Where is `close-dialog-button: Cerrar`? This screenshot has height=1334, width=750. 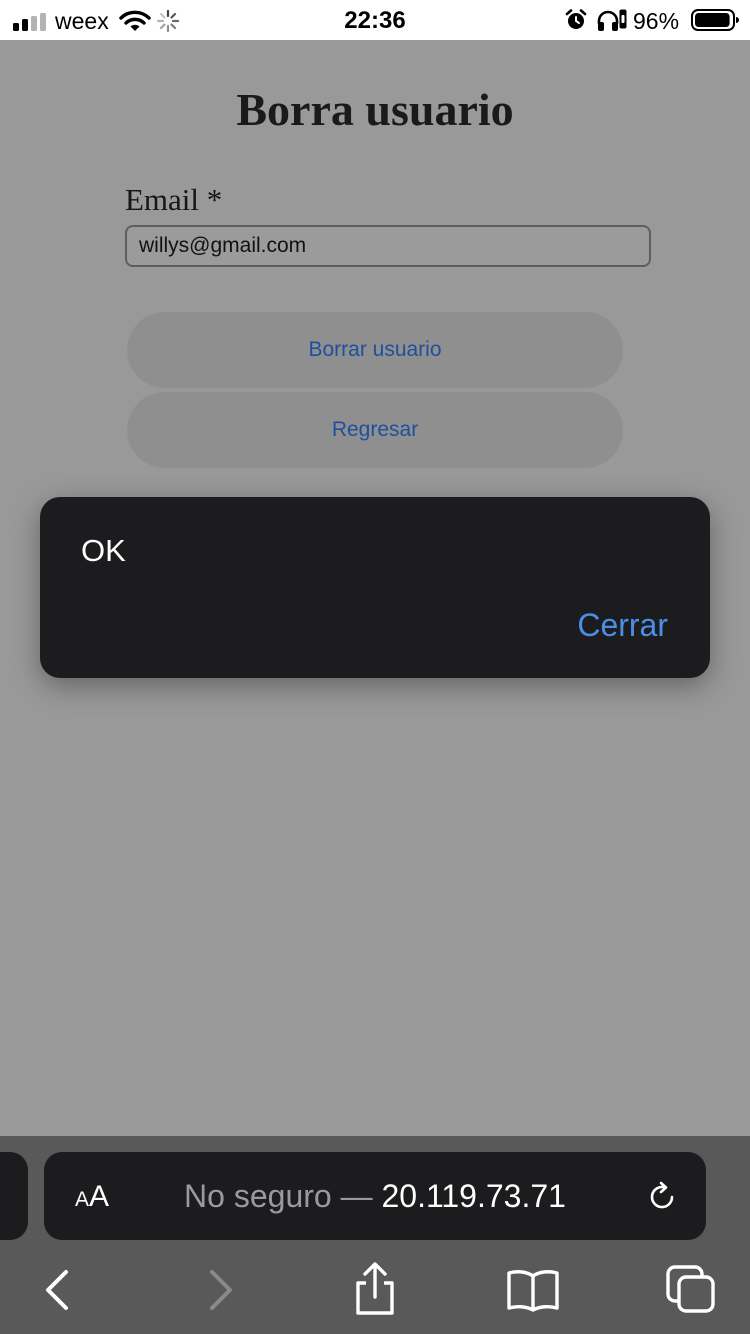 close-dialog-button: Cerrar is located at coordinates (622, 625).